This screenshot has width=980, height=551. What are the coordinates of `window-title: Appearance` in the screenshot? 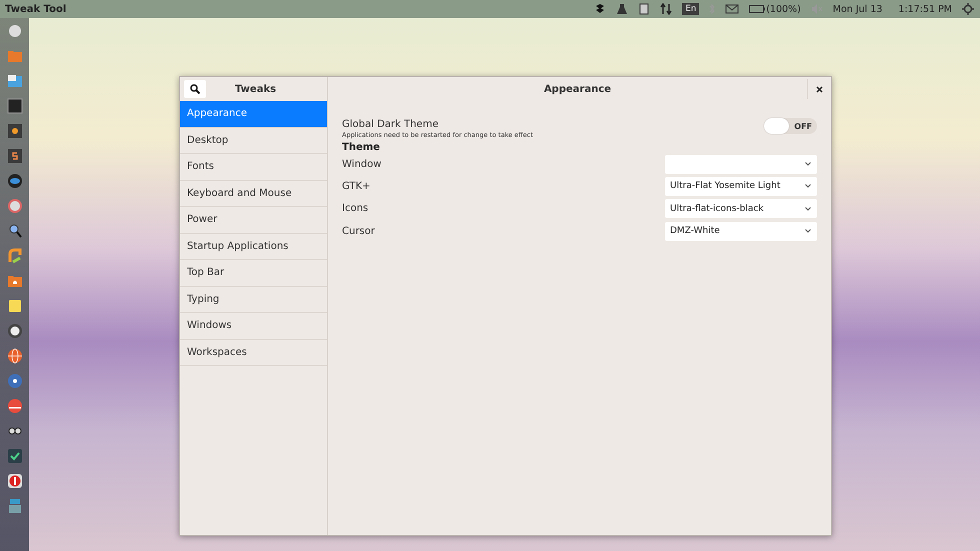 It's located at (577, 89).